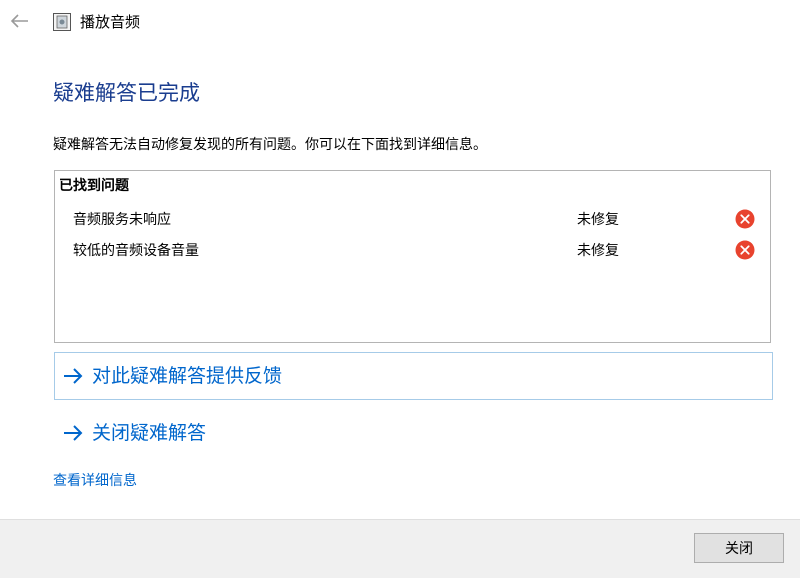 Image resolution: width=800 pixels, height=578 pixels. I want to click on page-description: 疑难解答无法自动修复发现的所有问题。你可以在下面找到详细信息。, so click(270, 145).